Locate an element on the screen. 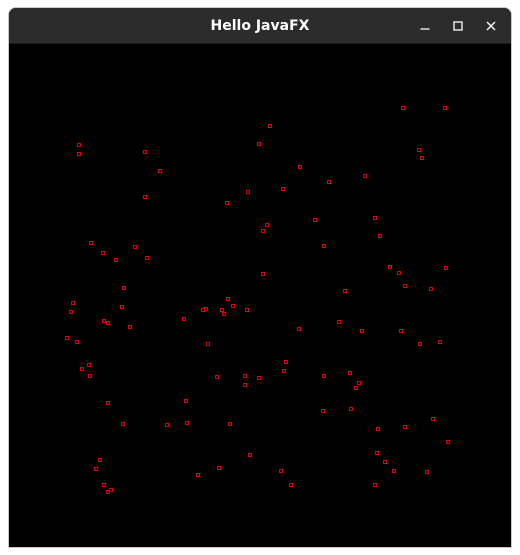  minimize-button is located at coordinates (425, 26).